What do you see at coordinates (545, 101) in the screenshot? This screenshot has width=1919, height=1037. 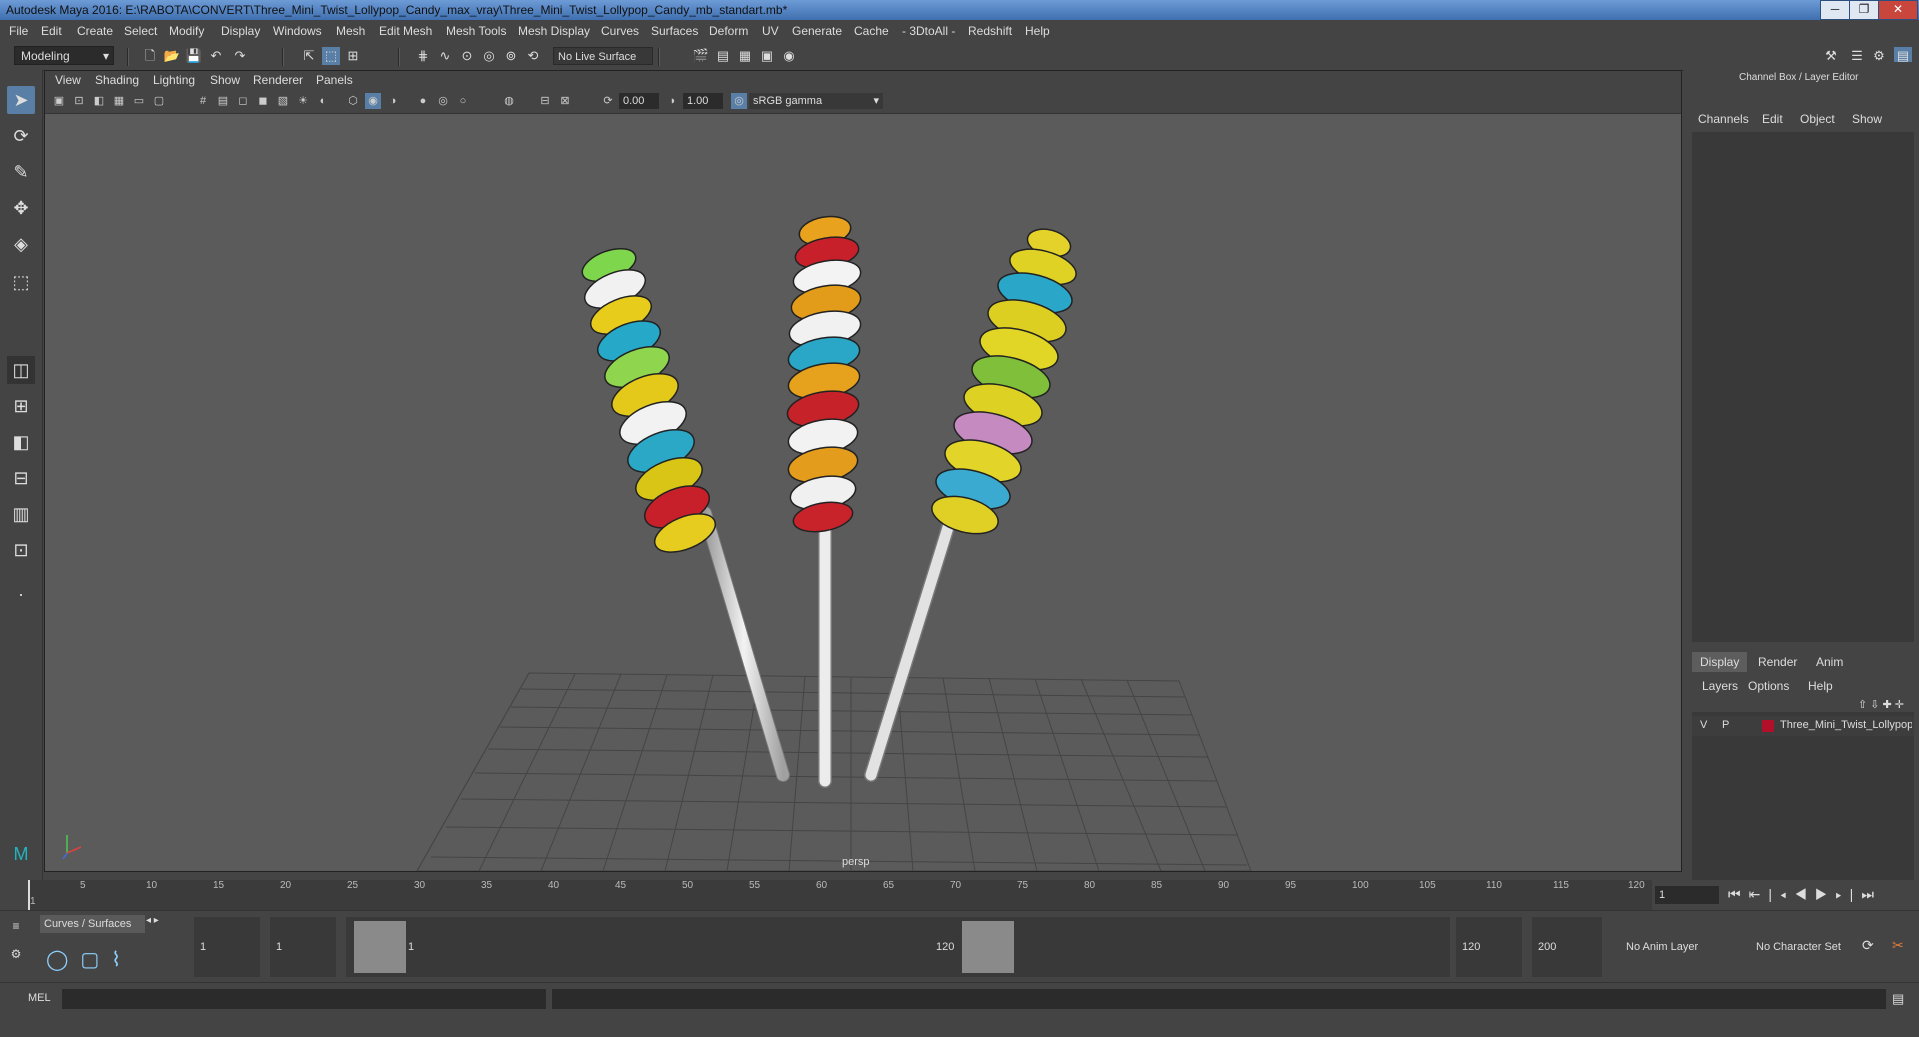 I see `hud-icon: ⊟` at bounding box center [545, 101].